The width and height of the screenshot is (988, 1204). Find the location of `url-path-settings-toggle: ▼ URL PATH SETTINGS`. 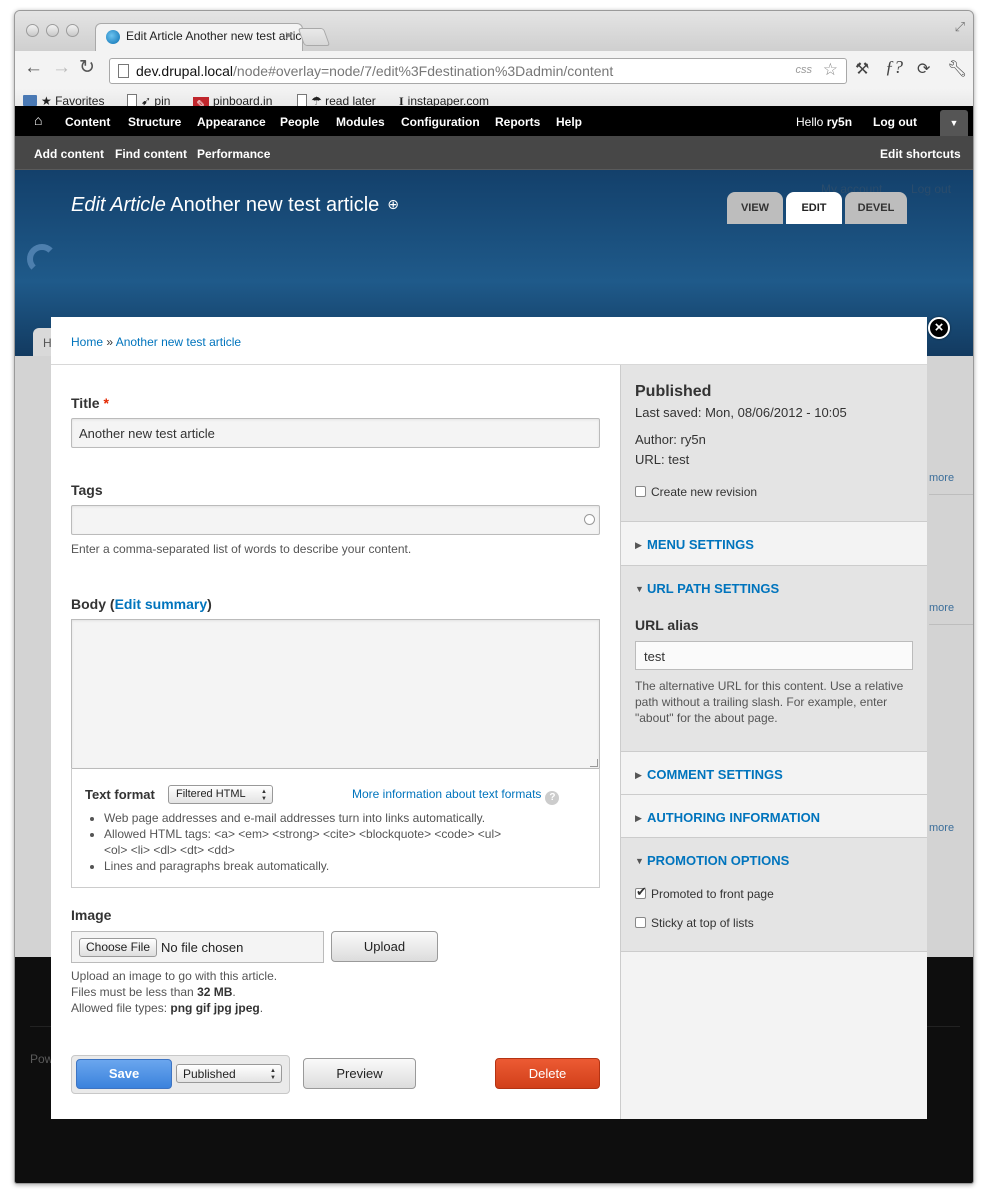

url-path-settings-toggle: ▼ URL PATH SETTINGS is located at coordinates (707, 588).